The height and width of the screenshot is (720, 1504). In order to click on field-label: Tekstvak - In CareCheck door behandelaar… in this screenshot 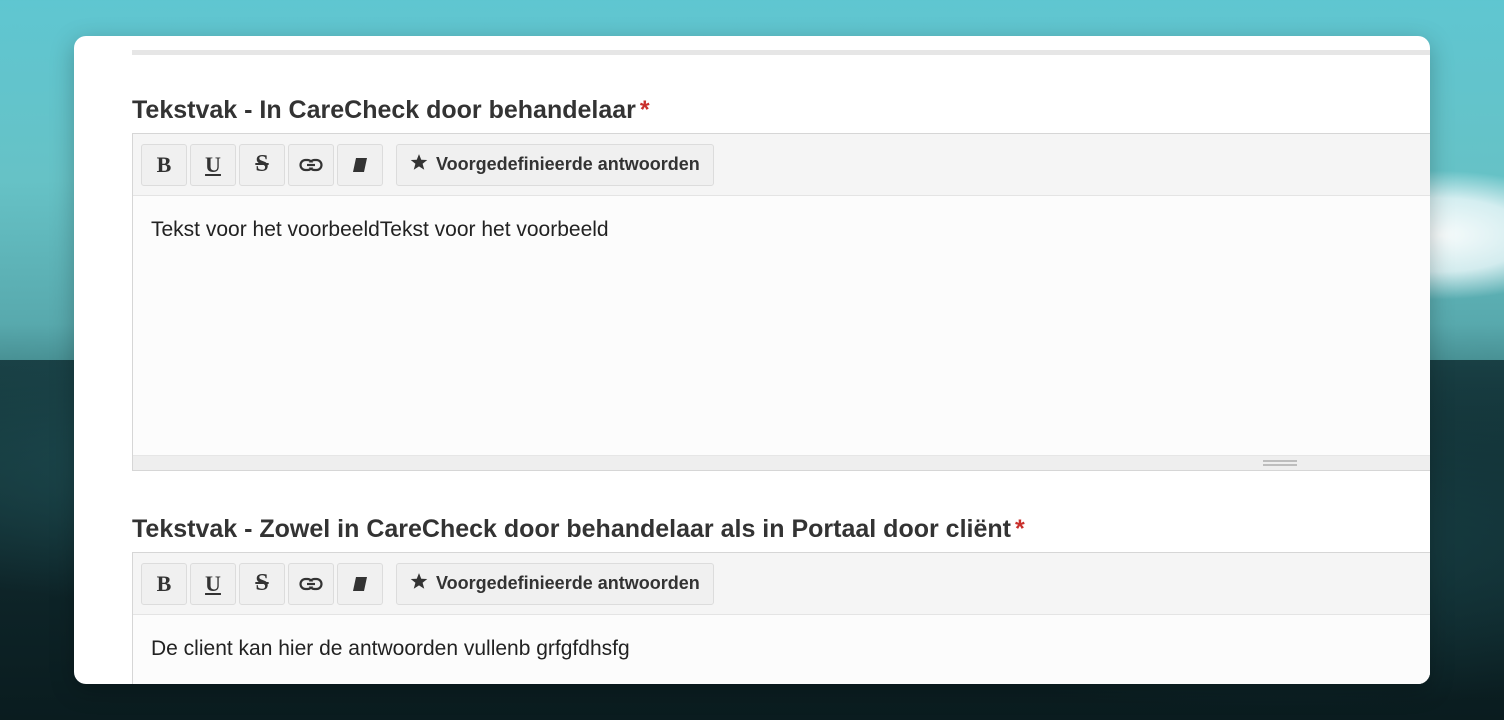, I will do `click(781, 110)`.